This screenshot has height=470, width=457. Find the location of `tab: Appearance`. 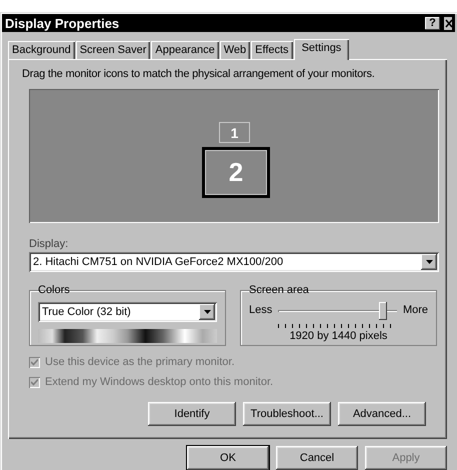

tab: Appearance is located at coordinates (185, 50).